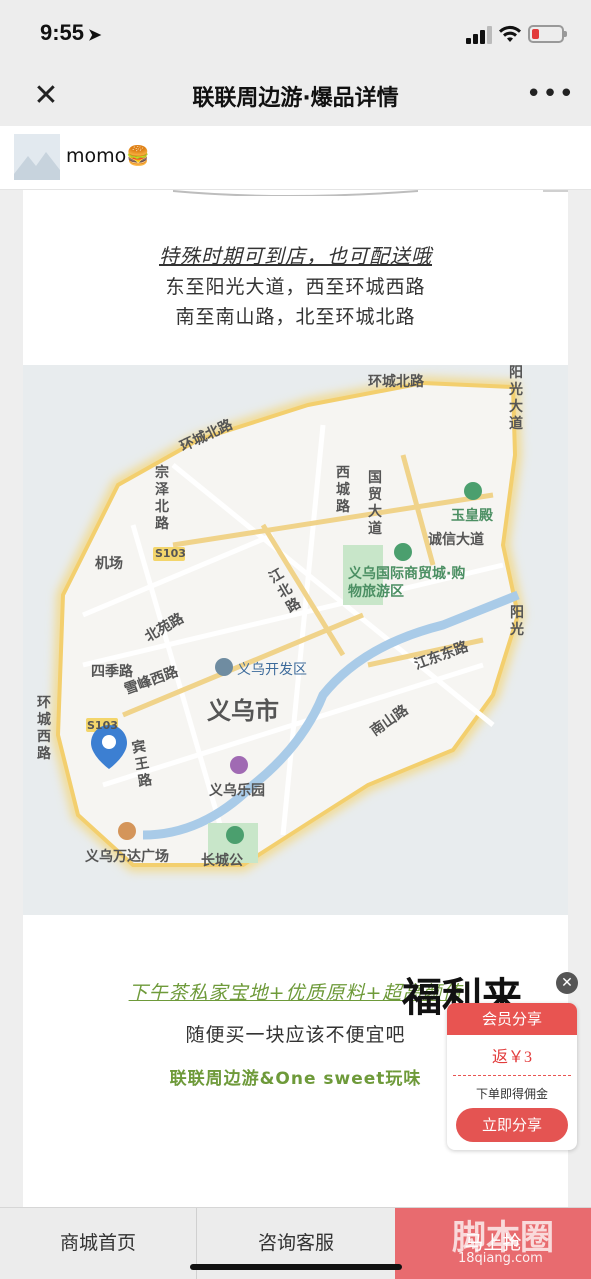 The image size is (591, 1279). What do you see at coordinates (295, 317) in the screenshot?
I see `delivery-range-south-north: 南至南山路，北至环城北路` at bounding box center [295, 317].